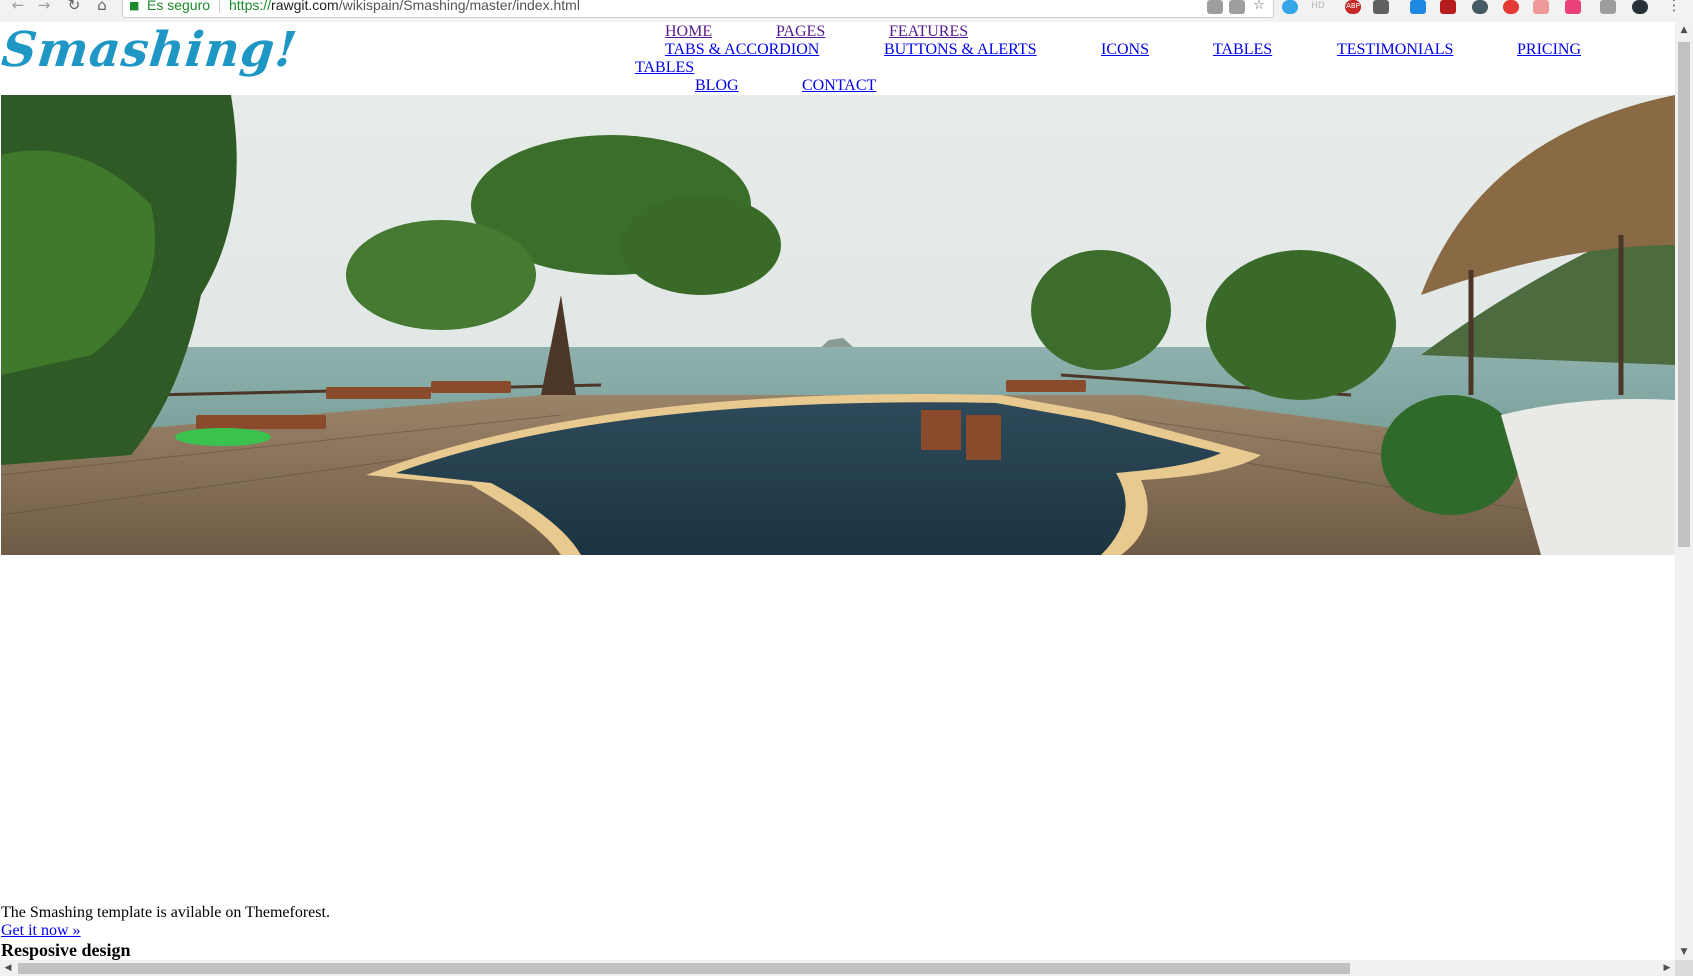  I want to click on extension-pocket-icon, so click(1541, 7).